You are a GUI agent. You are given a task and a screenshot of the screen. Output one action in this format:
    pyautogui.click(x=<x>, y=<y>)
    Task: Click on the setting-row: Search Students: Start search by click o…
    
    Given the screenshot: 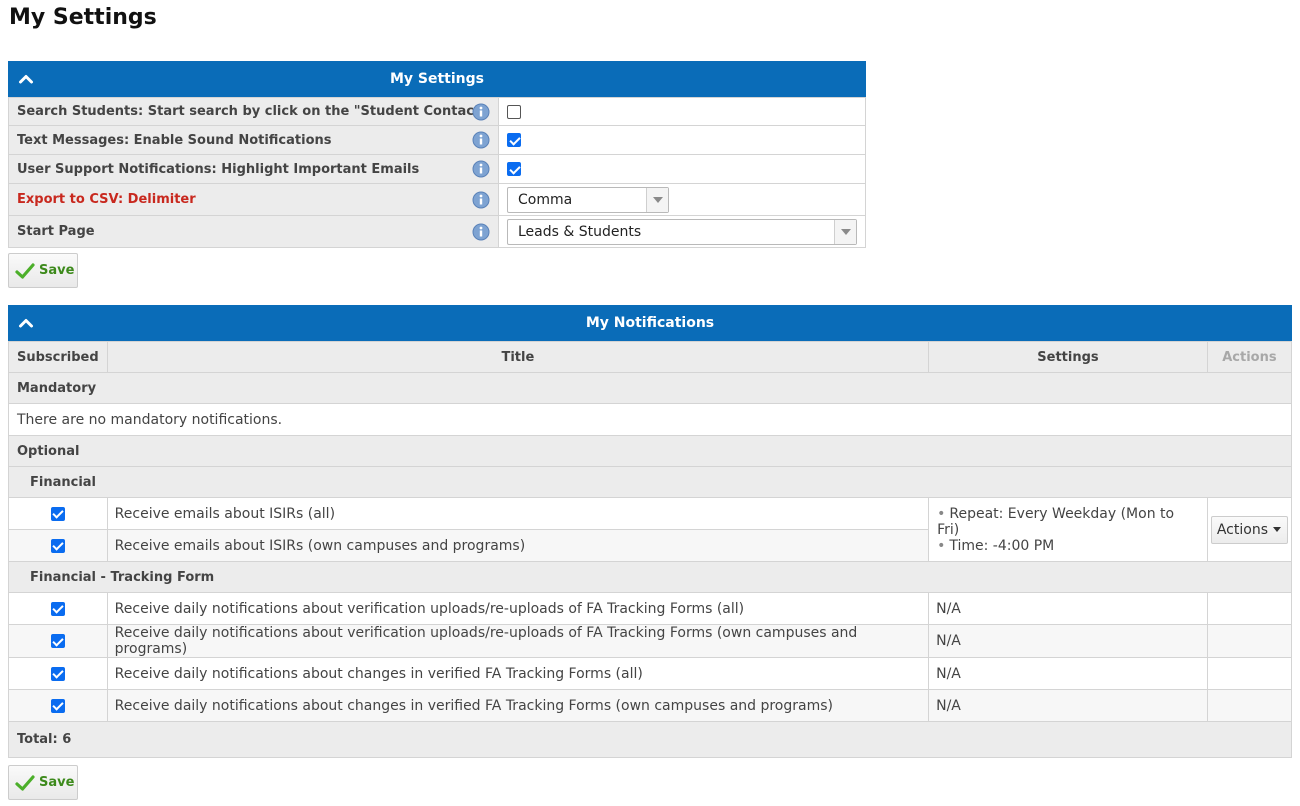 What is the action you would take?
    pyautogui.click(x=437, y=111)
    